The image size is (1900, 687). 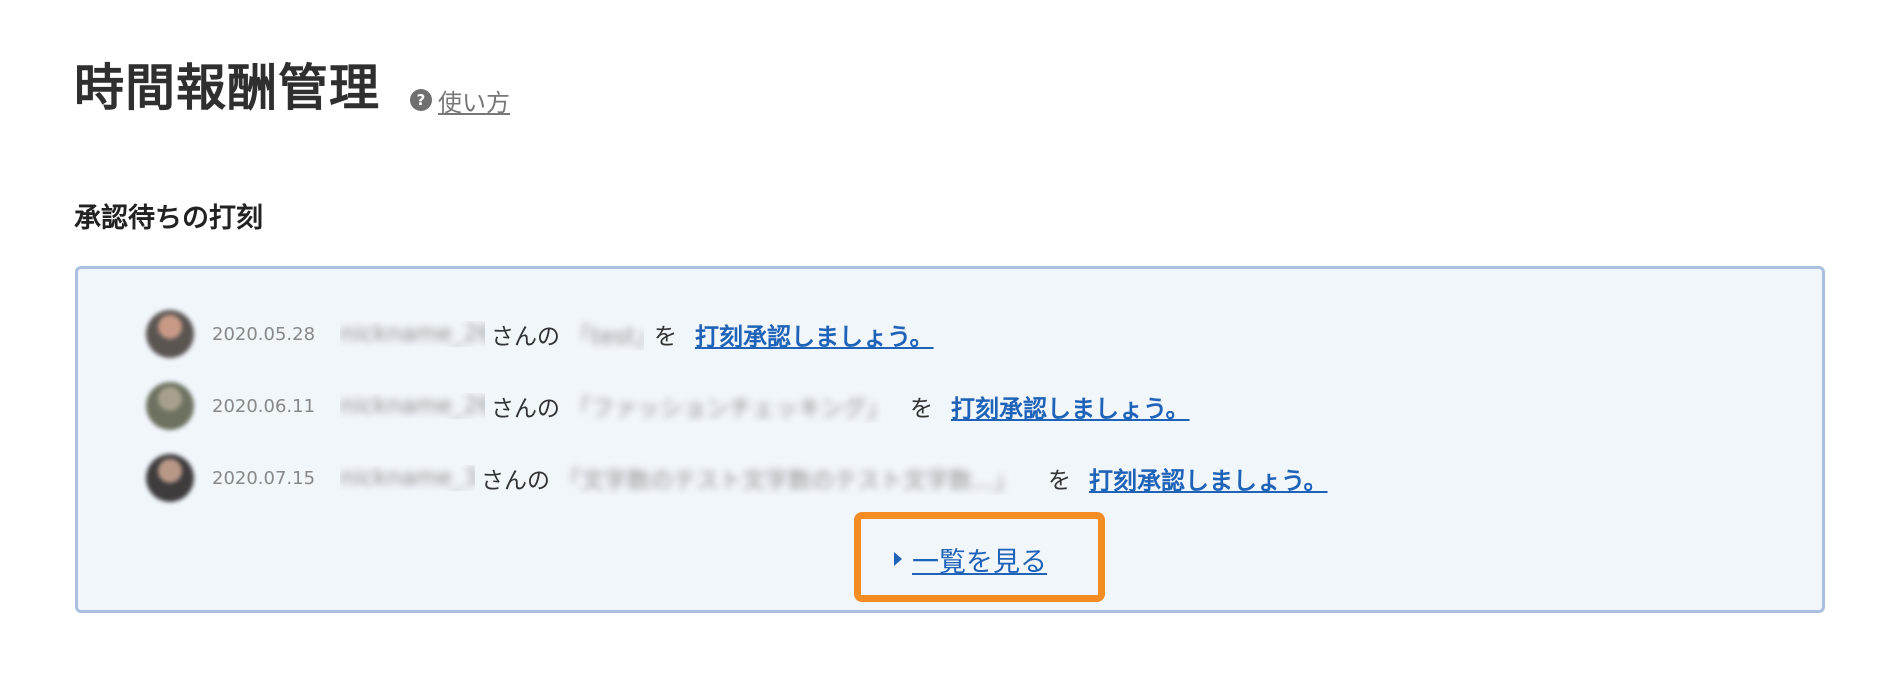 I want to click on help-link: ? 使い方, so click(x=460, y=100).